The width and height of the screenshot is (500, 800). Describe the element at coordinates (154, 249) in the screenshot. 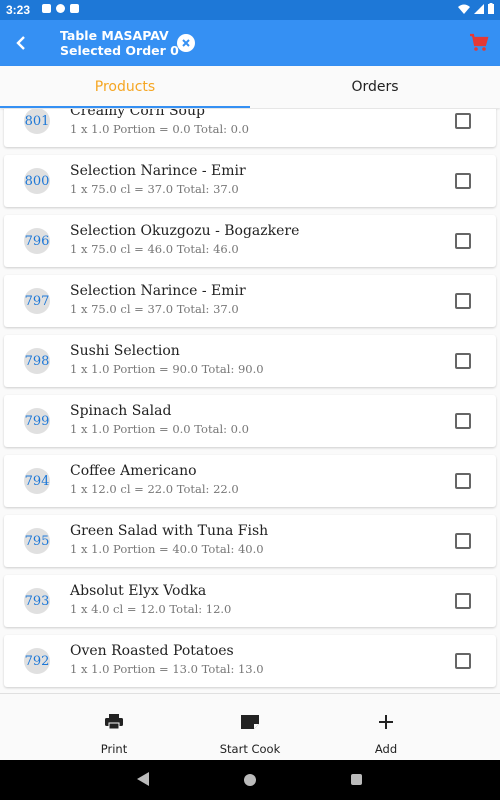

I see `item-detail: 1 x 75.0 cl = 46.0 Total: 46.0` at that location.